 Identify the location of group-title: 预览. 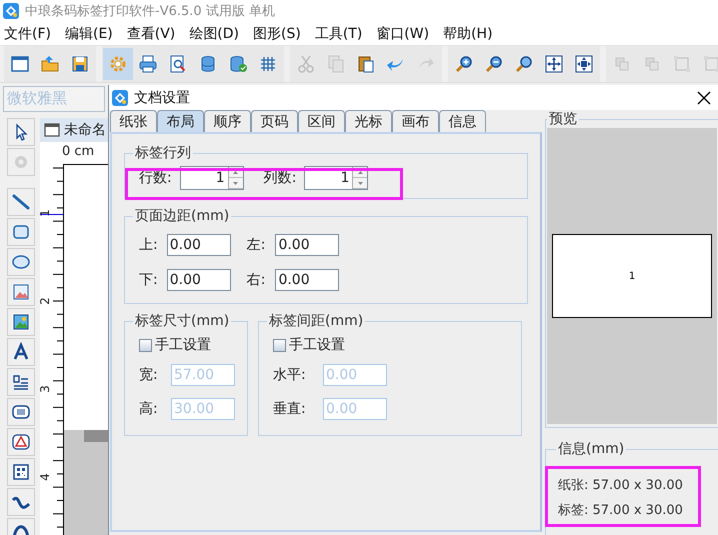
(563, 119).